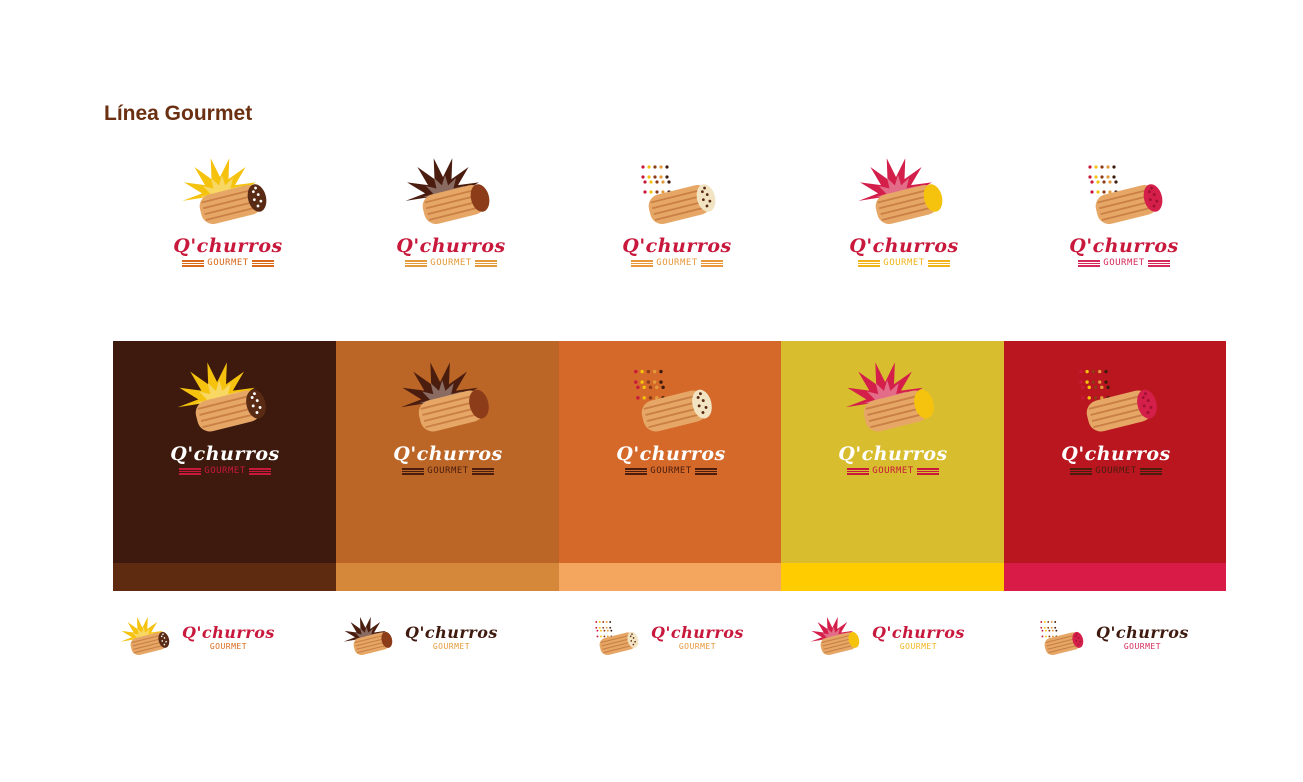  I want to click on top-logo-berry: Q'churros GOURMET, so click(1124, 211).